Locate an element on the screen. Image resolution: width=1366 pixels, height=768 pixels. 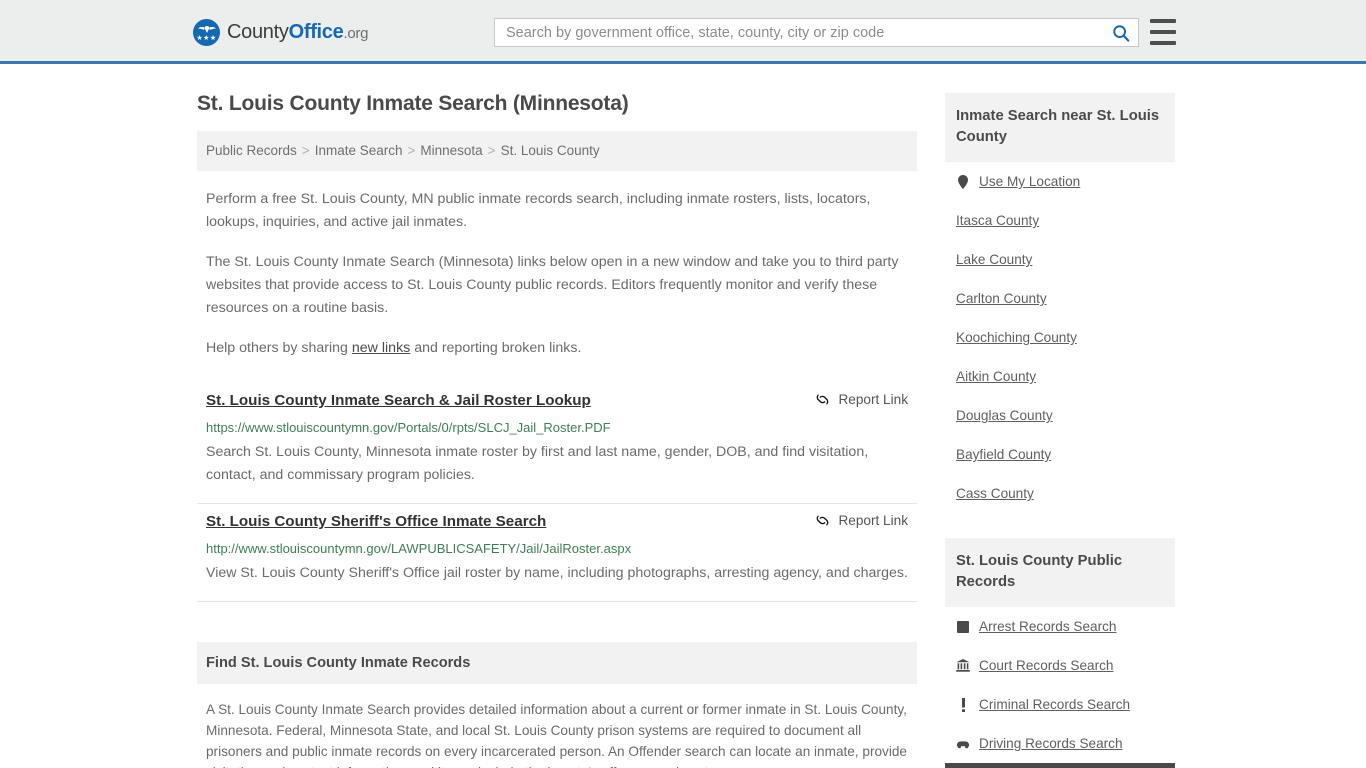
search-input is located at coordinates (799, 32).